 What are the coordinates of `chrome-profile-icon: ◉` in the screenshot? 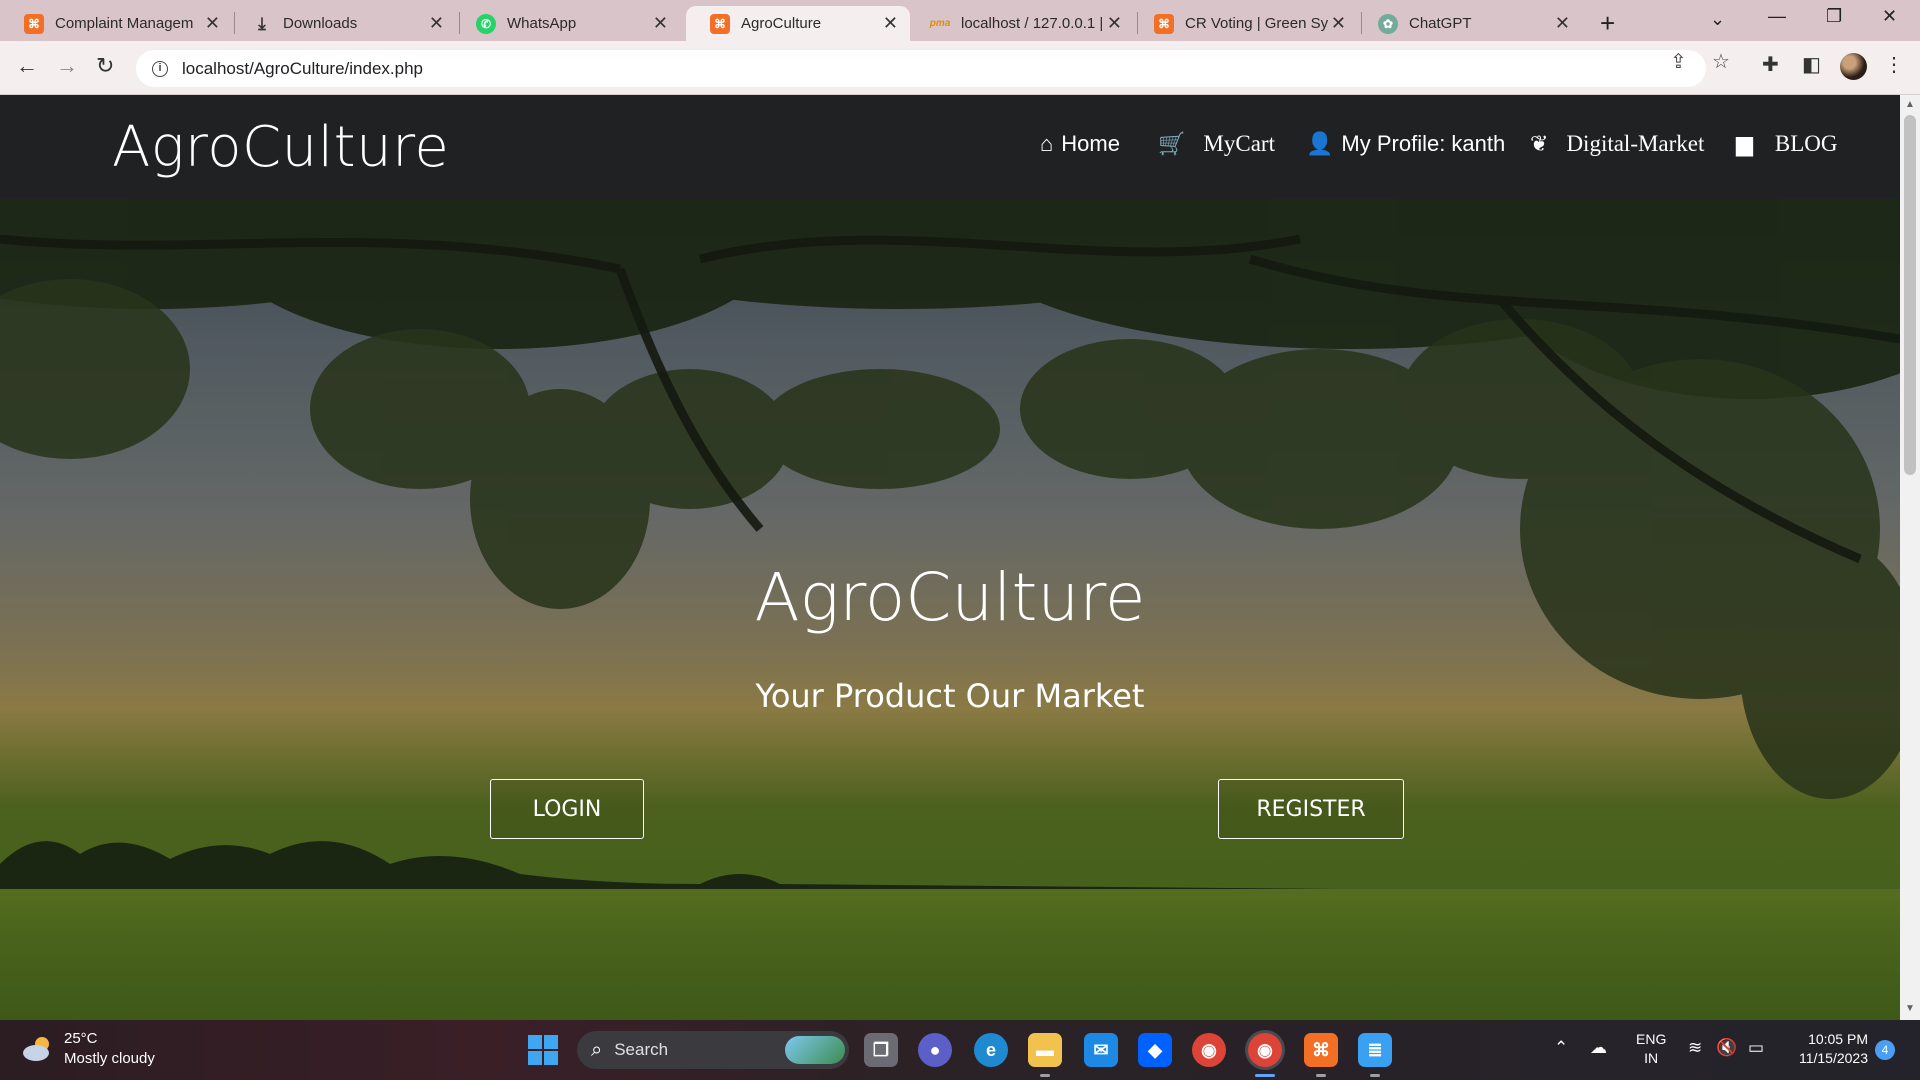 It's located at (1265, 1050).